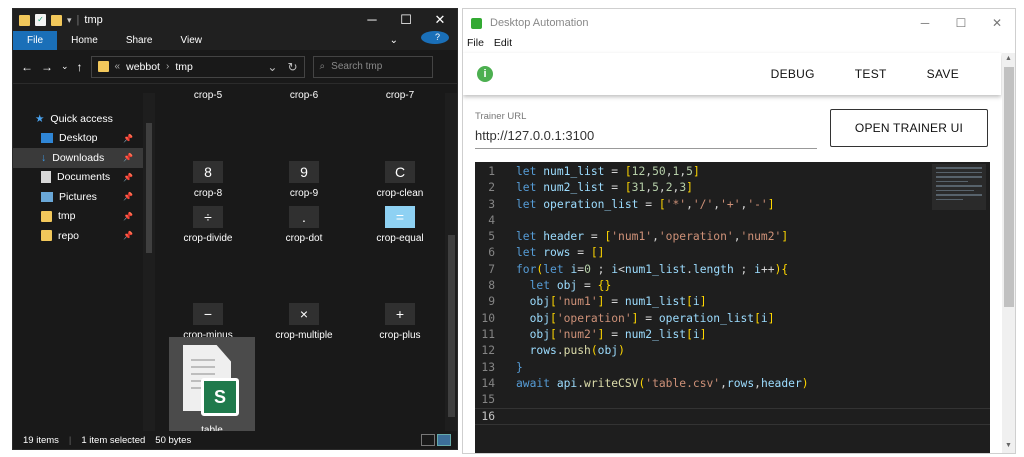 Image resolution: width=1024 pixels, height=457 pixels. What do you see at coordinates (394, 40) in the screenshot?
I see `expand-ribbon-icon: ⌄` at bounding box center [394, 40].